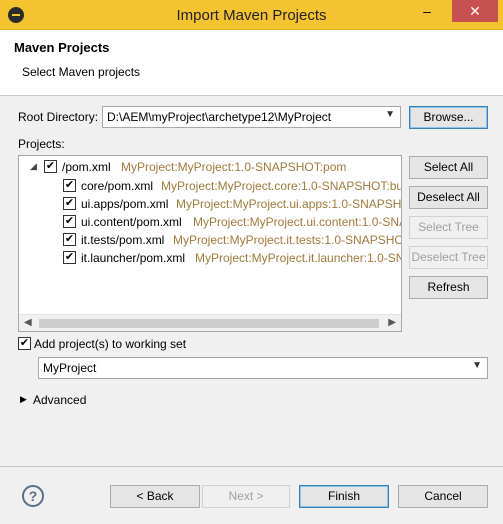 This screenshot has height=524, width=503. Describe the element at coordinates (448, 257) in the screenshot. I see `deselect-tree-button: Deselect Tree` at that location.